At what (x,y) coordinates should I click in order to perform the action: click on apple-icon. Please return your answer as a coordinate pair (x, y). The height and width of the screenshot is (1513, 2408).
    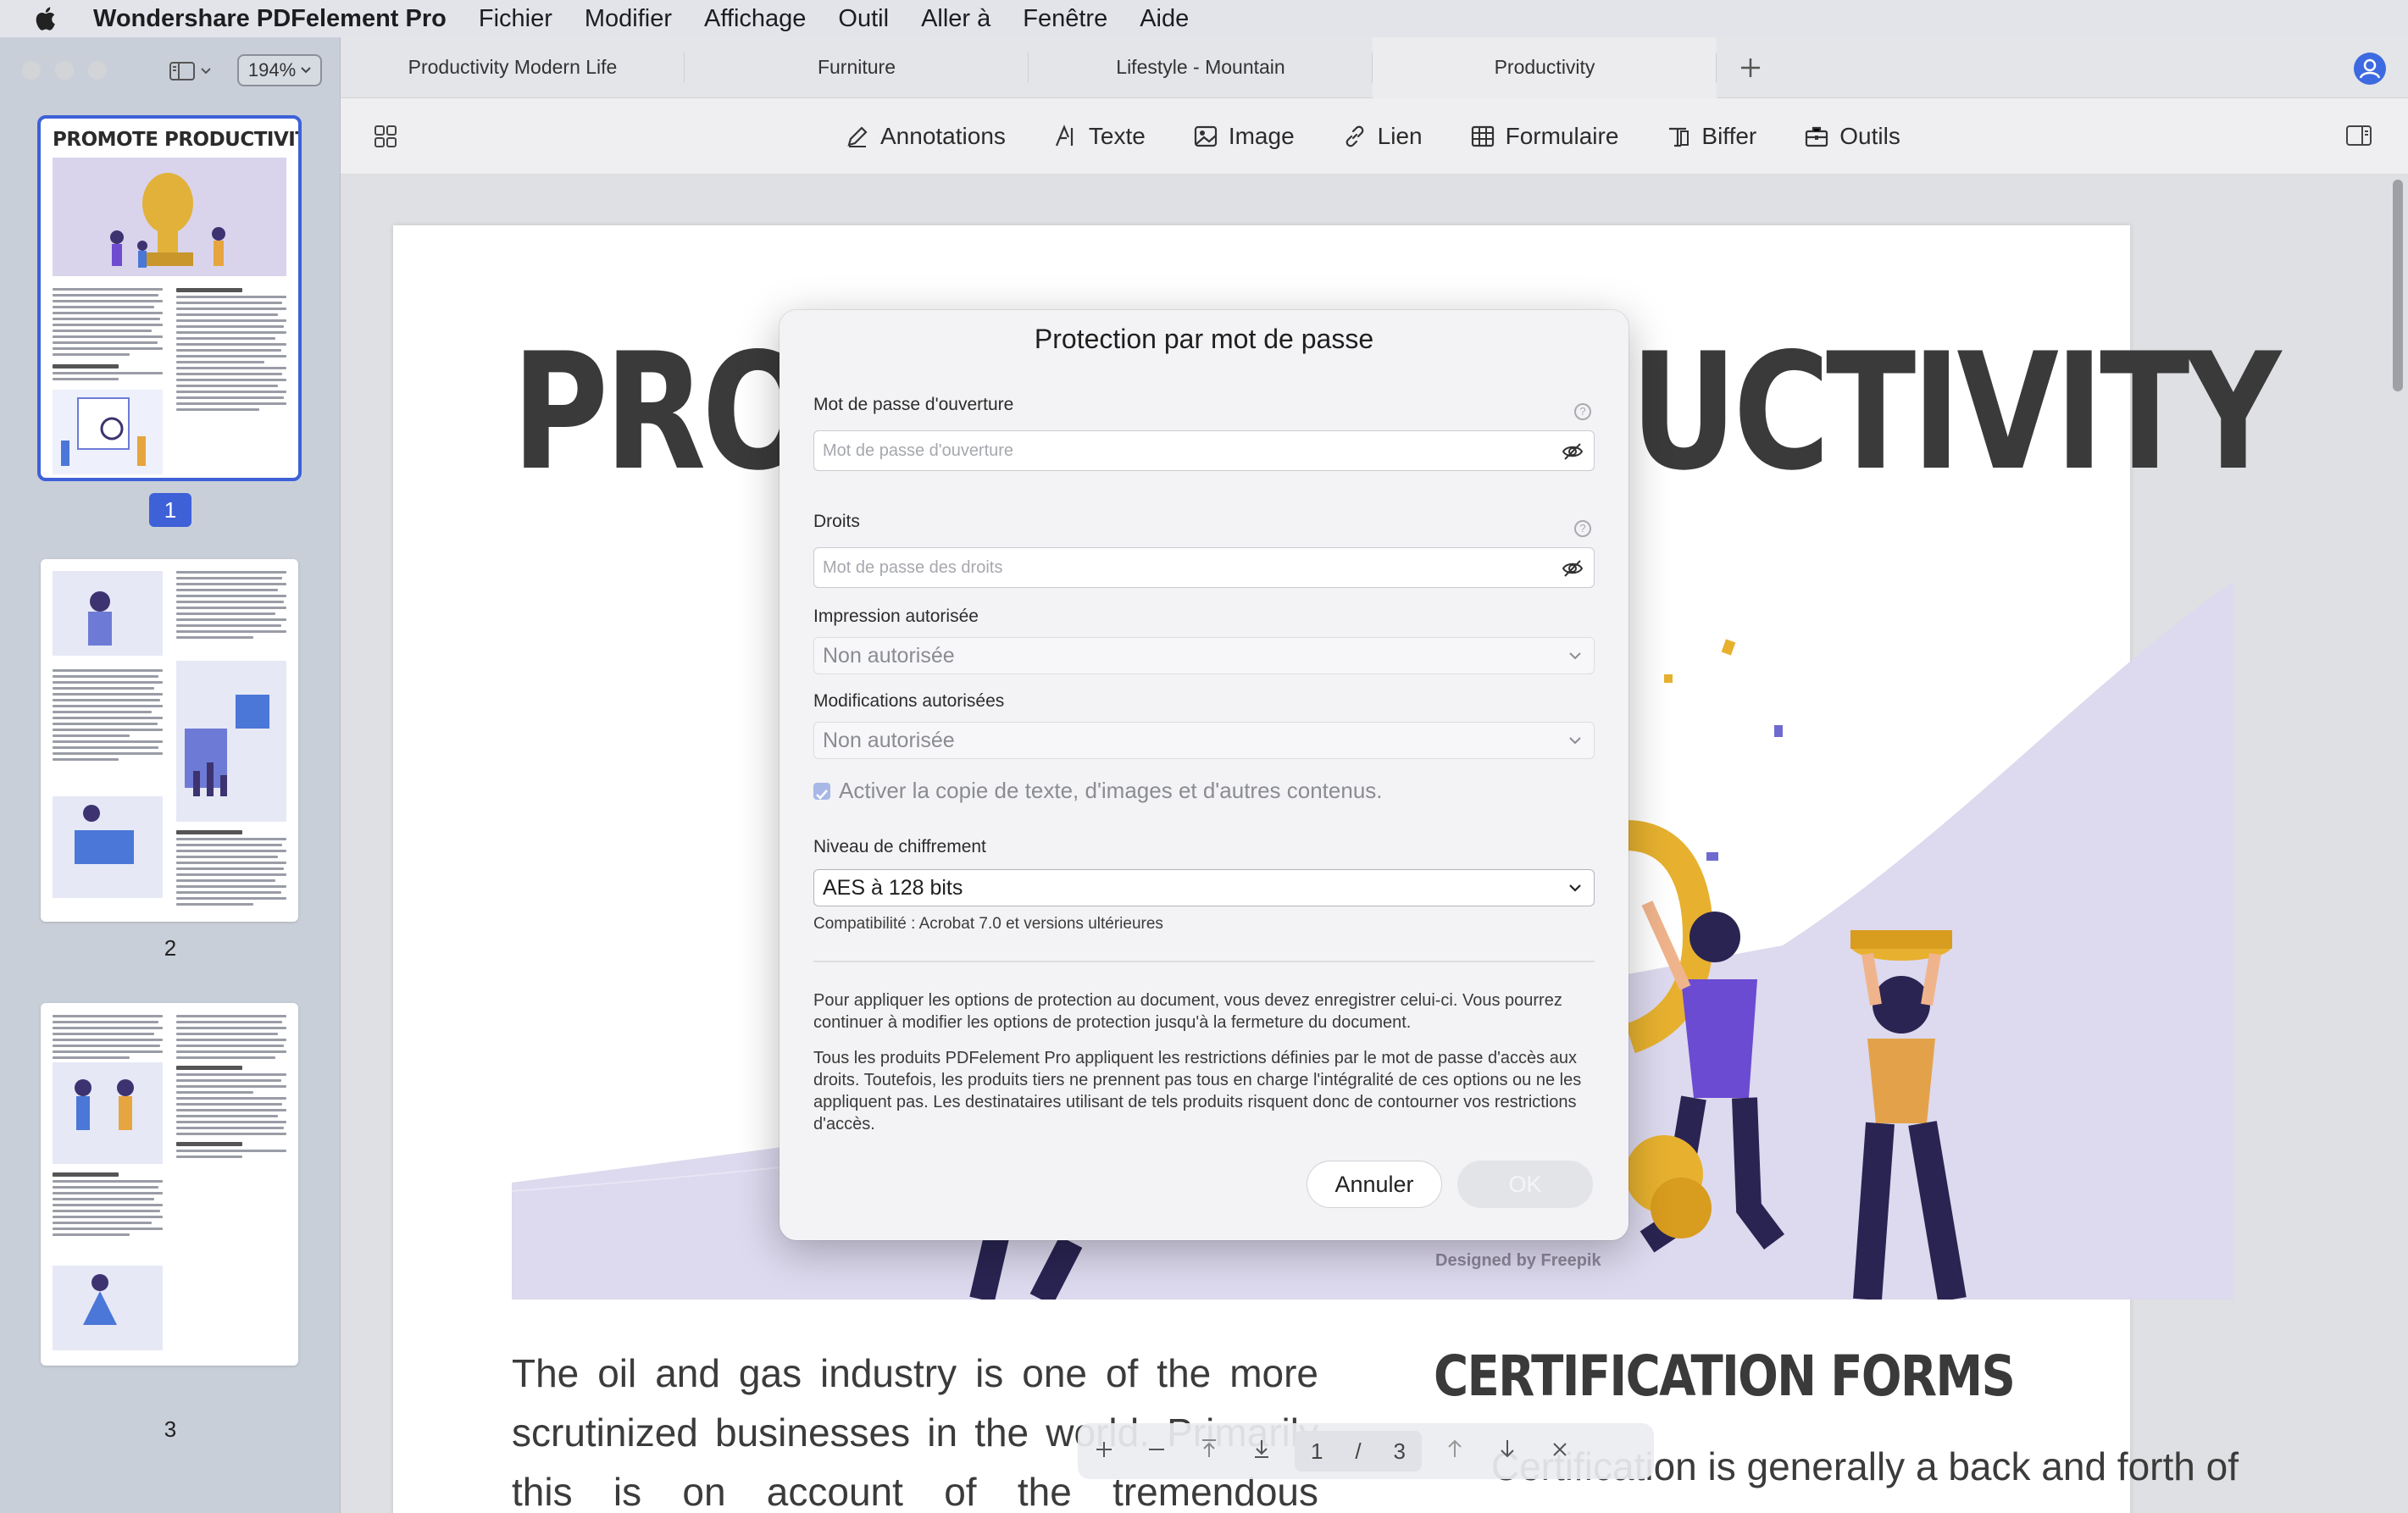
    Looking at the image, I should click on (46, 18).